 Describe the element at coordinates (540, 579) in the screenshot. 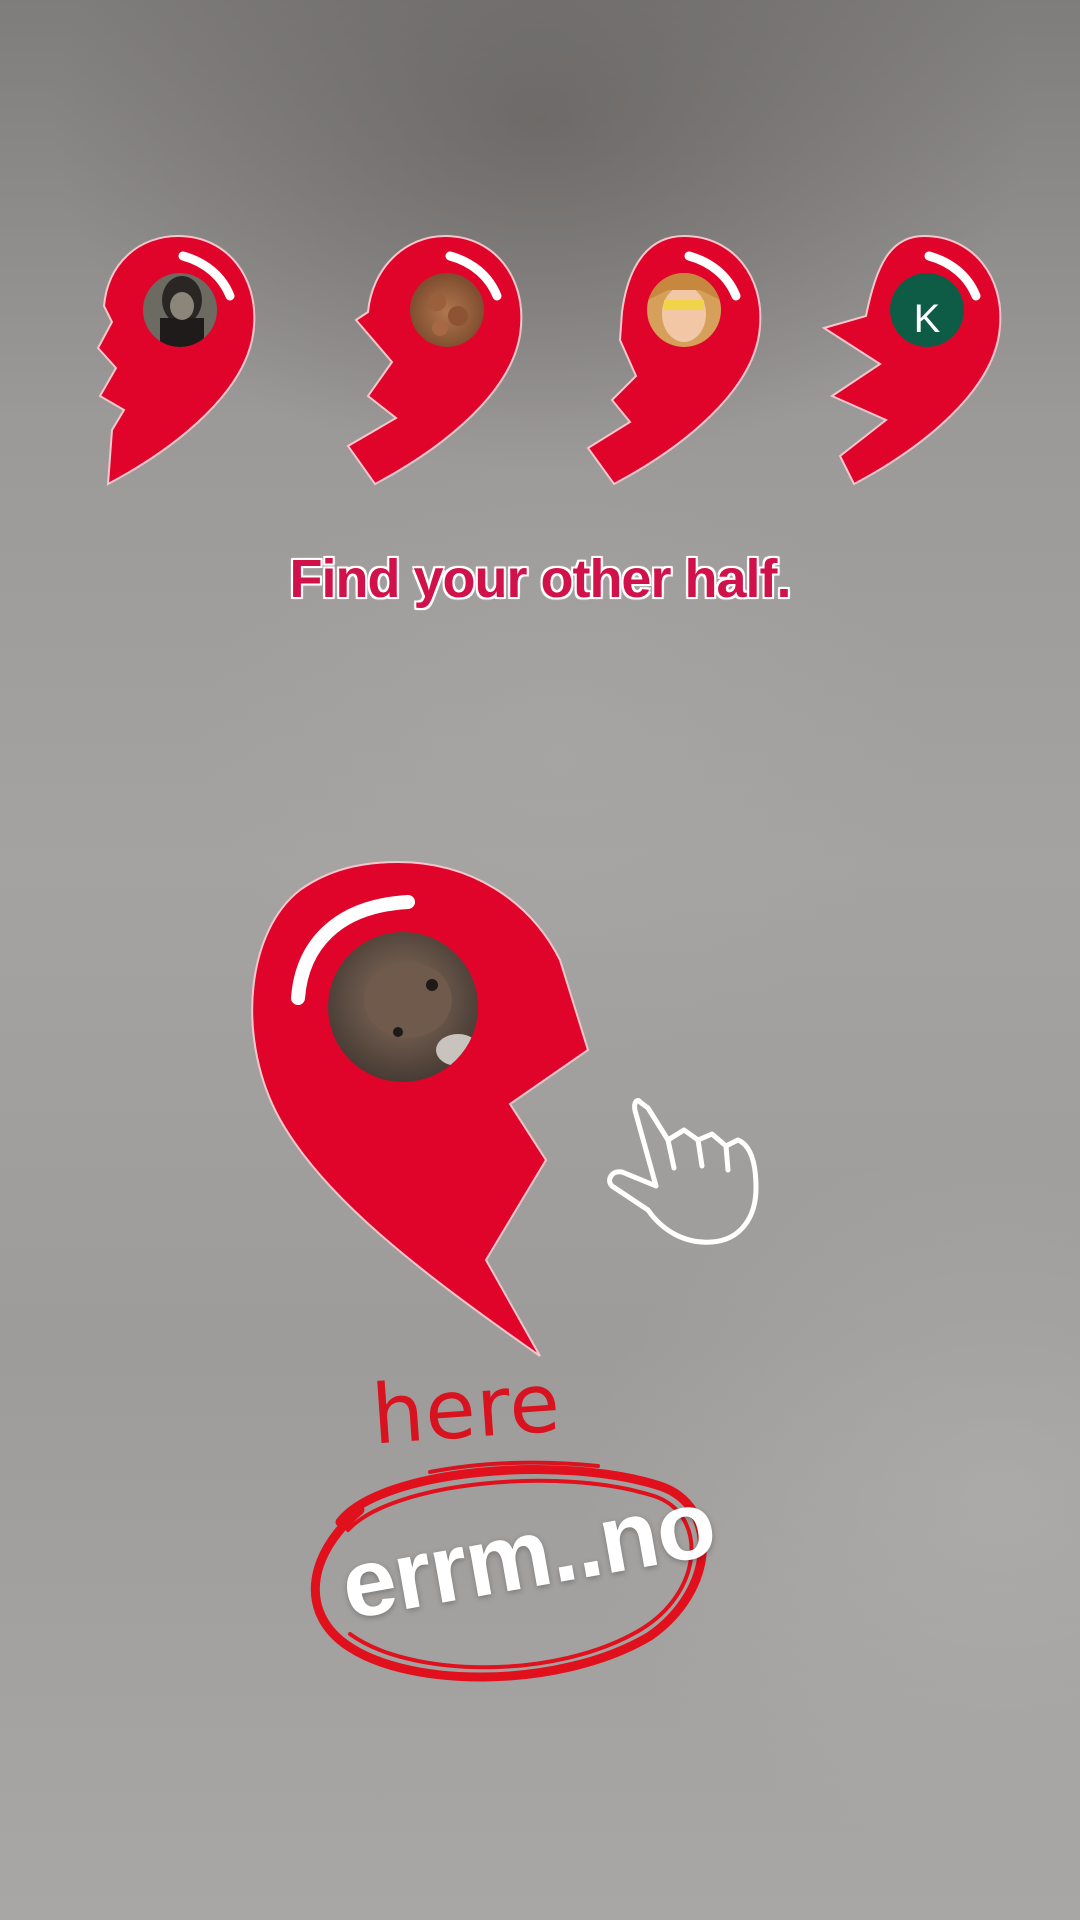

I see `headline: Find your other half.` at that location.